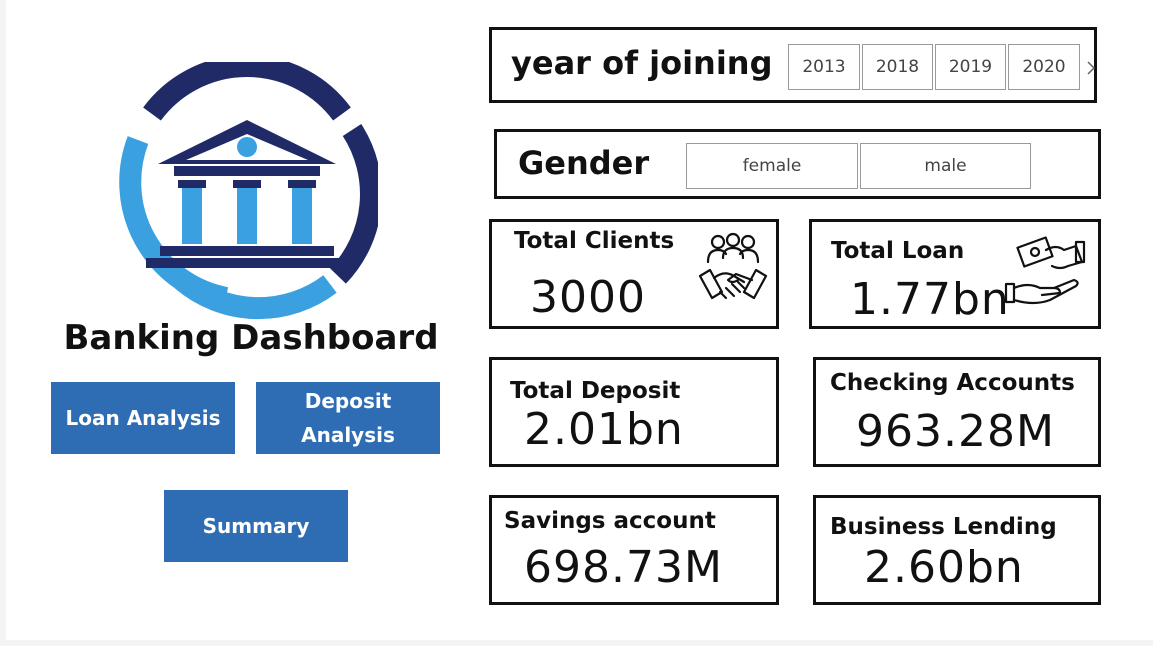  Describe the element at coordinates (1045, 270) in the screenshot. I see `money-hand-icon` at that location.